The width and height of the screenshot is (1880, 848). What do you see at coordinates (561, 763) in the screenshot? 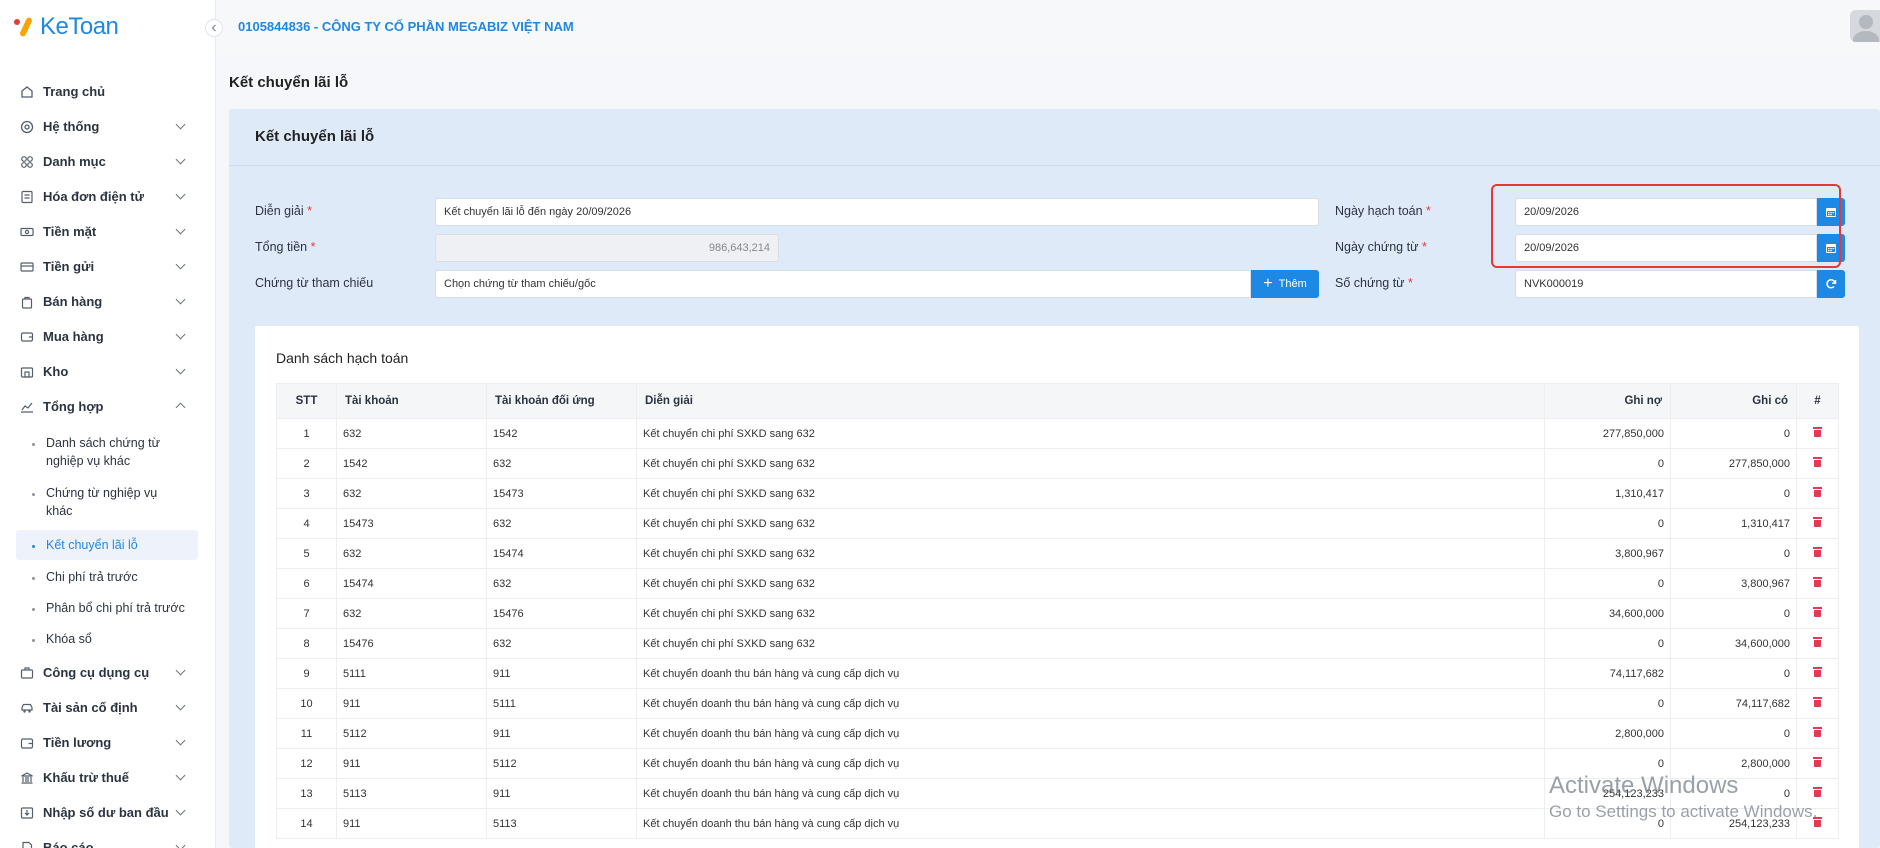
I see `cell-tai-khoan-doi-ung: 5112` at bounding box center [561, 763].